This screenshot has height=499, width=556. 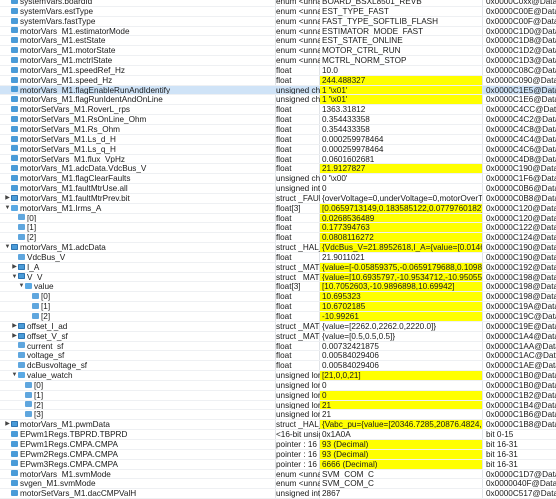 I want to click on value-cell: ESTIMATOR_MODE_FAST, so click(x=401, y=31).